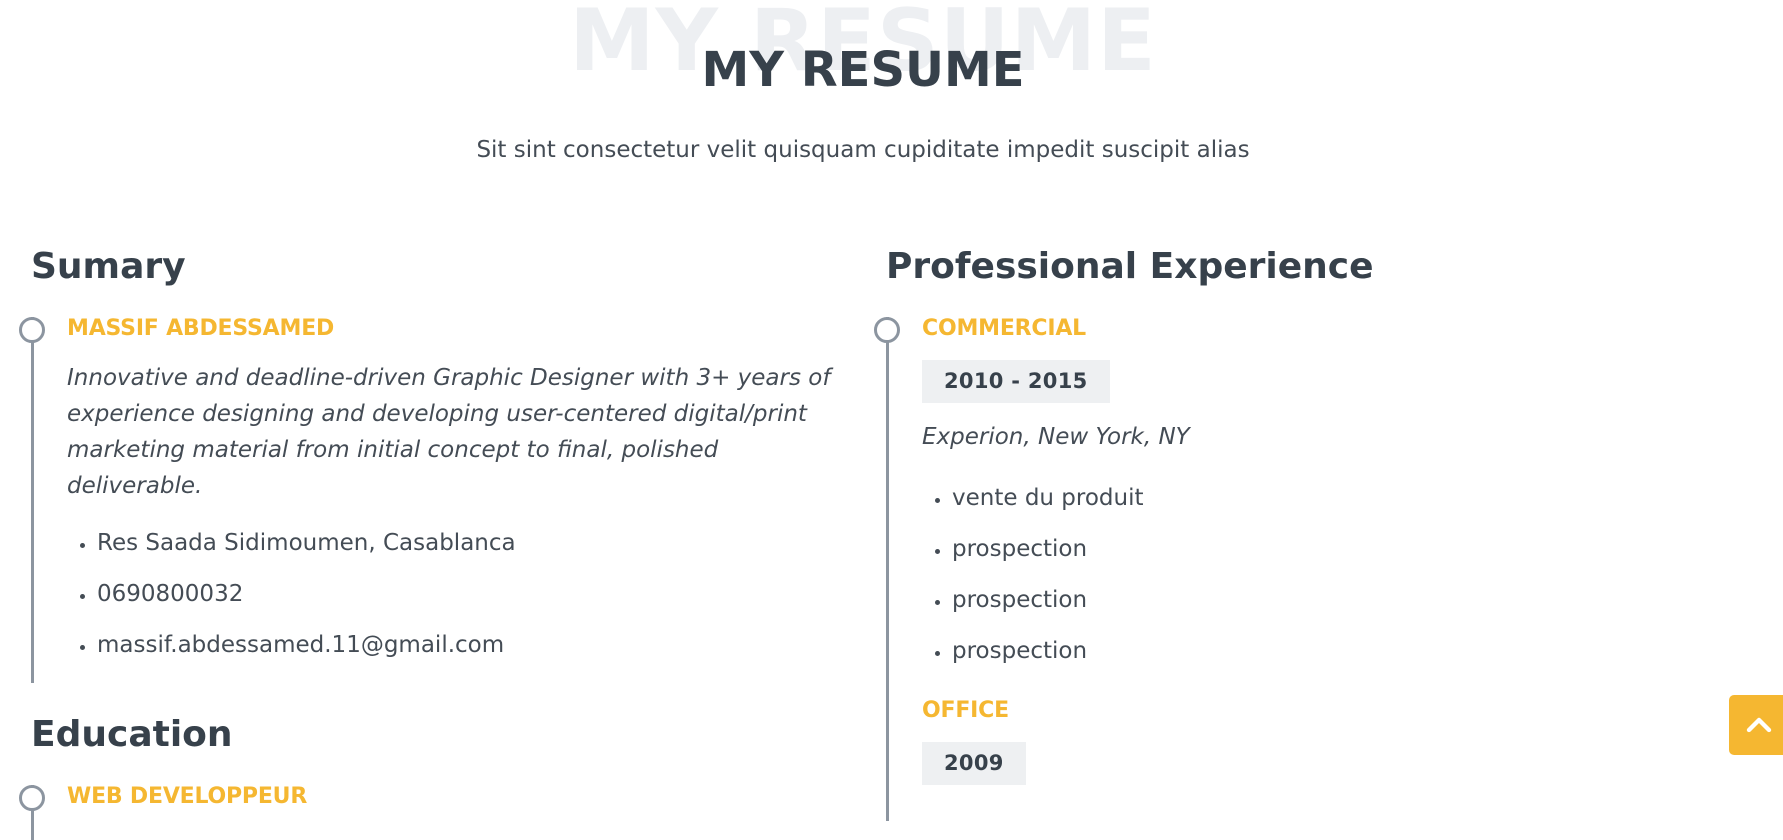 Image resolution: width=1783 pixels, height=840 pixels. Describe the element at coordinates (474, 594) in the screenshot. I see `contact-phone: 0690800032` at that location.